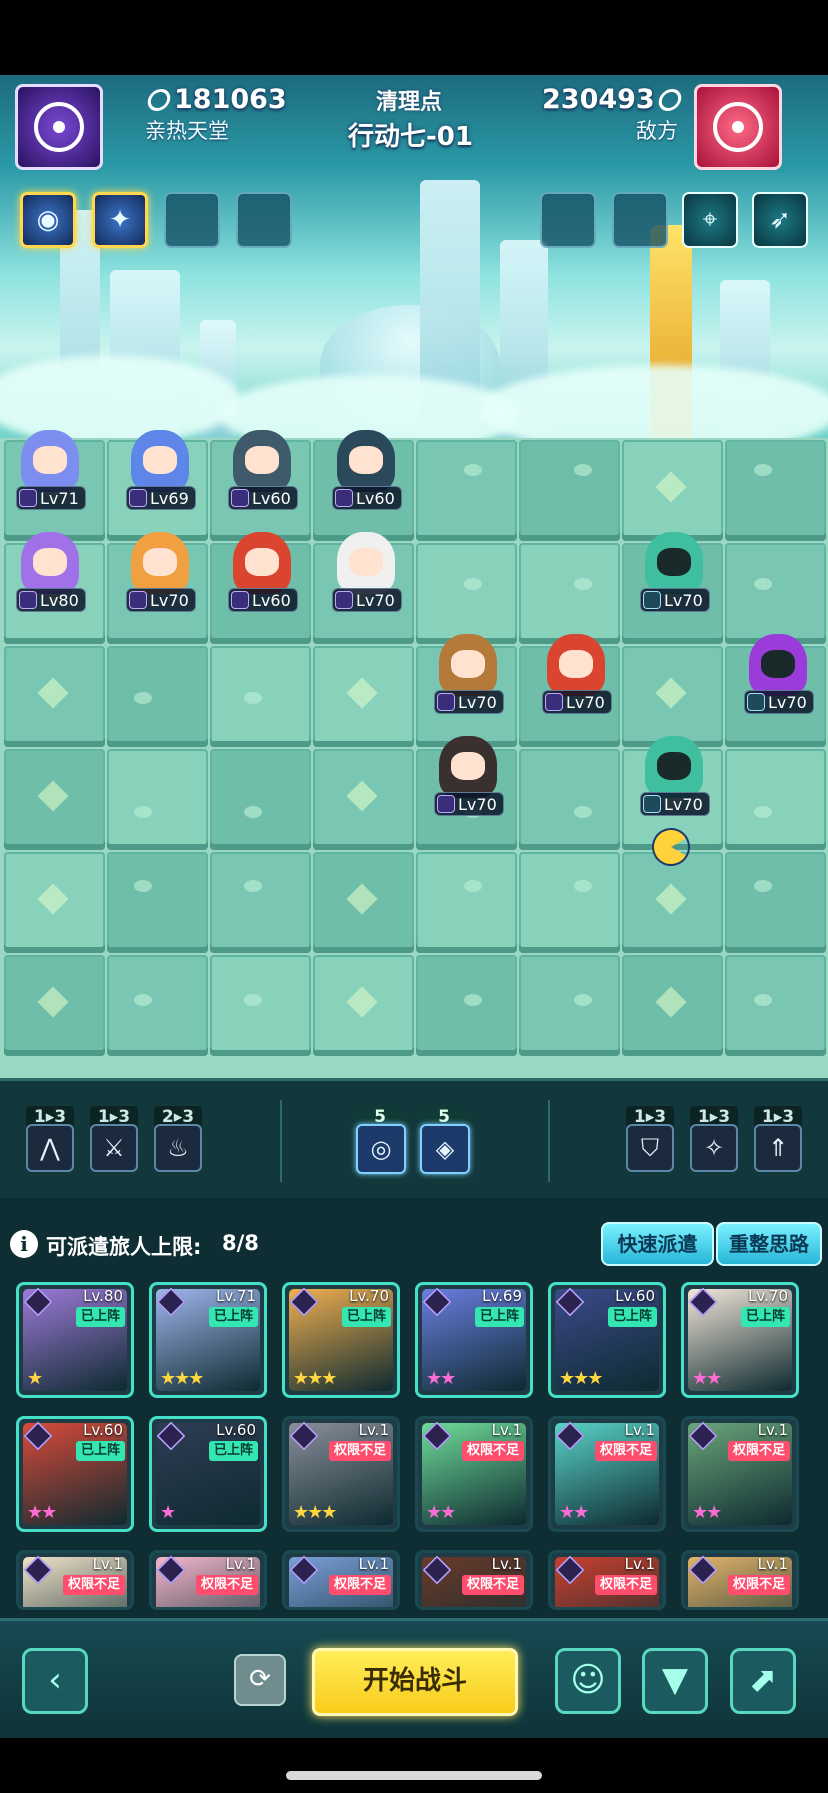 The image size is (828, 1793). I want to click on traveler-card: Lv.1 权限不足 ★★★, so click(341, 1474).